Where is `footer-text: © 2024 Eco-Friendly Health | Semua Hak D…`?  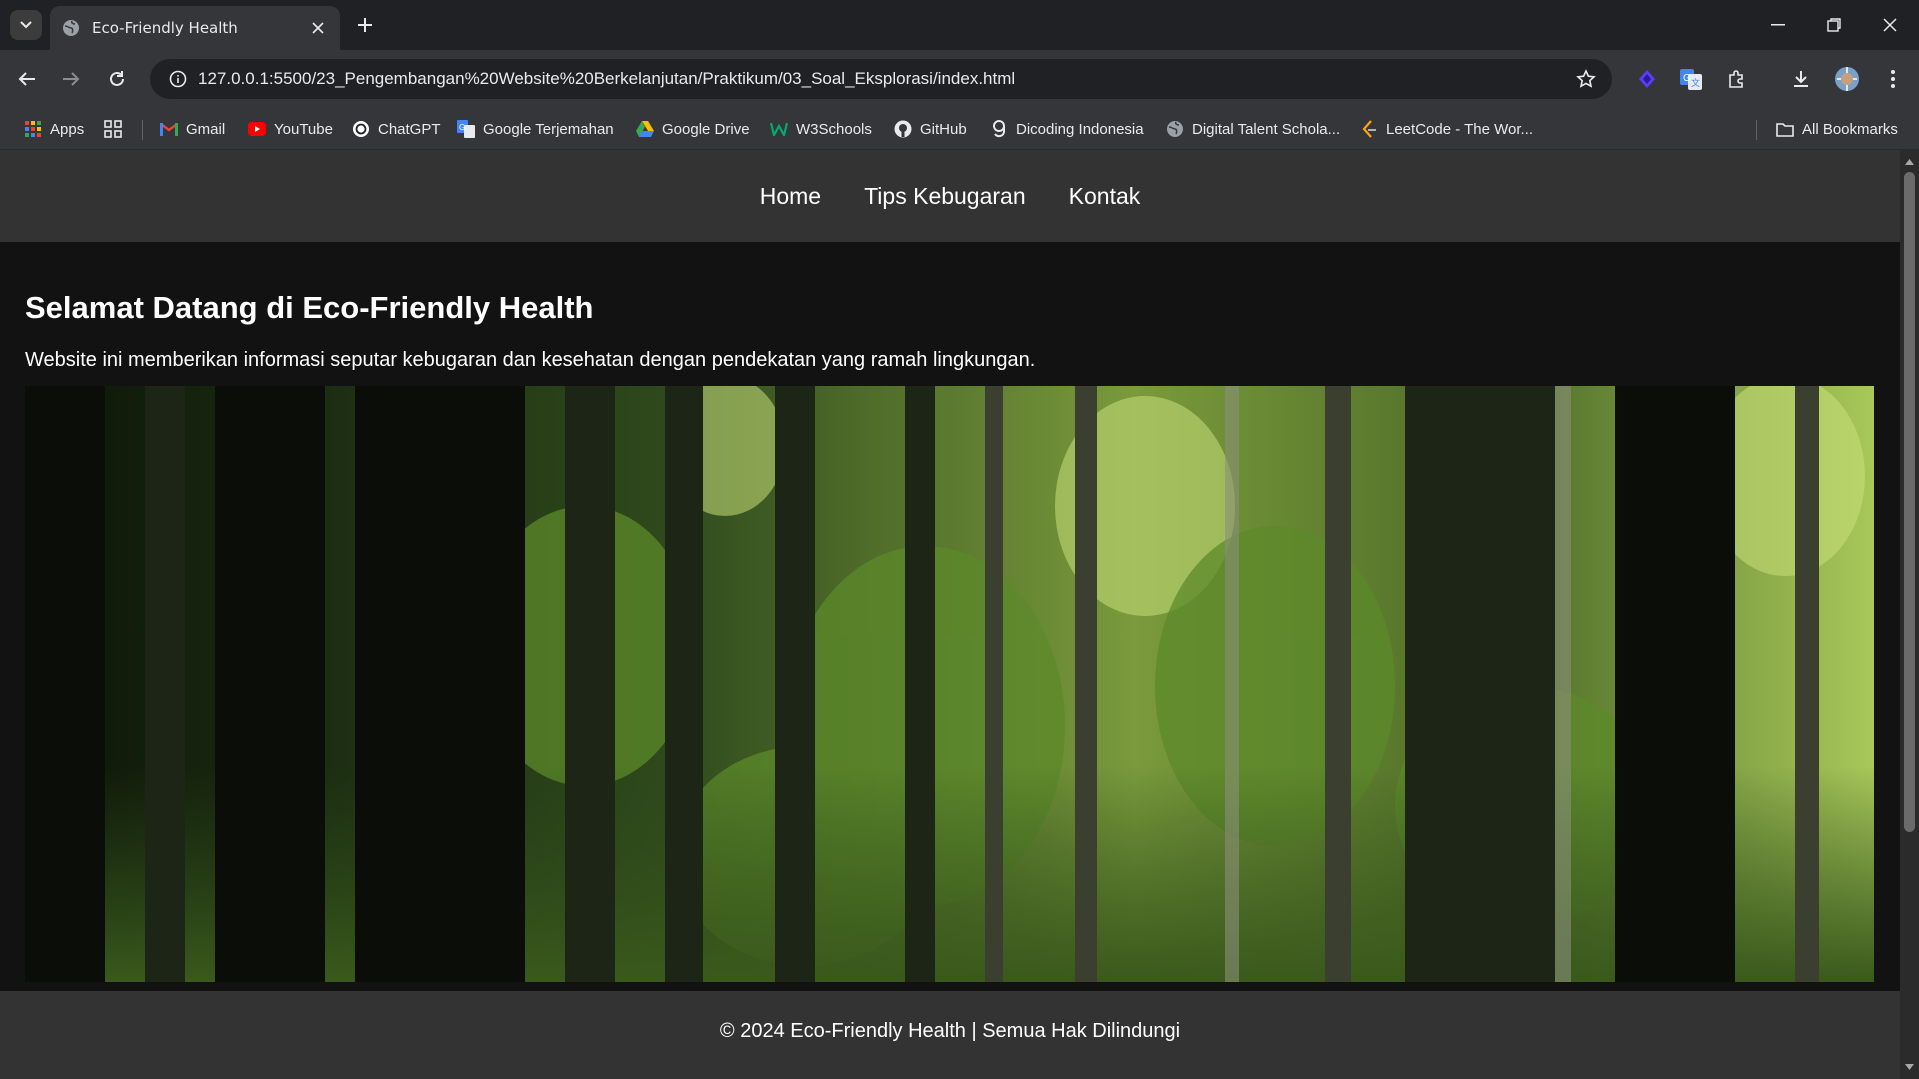
footer-text: © 2024 Eco-Friendly Health | Semua Hak D… is located at coordinates (950, 1030).